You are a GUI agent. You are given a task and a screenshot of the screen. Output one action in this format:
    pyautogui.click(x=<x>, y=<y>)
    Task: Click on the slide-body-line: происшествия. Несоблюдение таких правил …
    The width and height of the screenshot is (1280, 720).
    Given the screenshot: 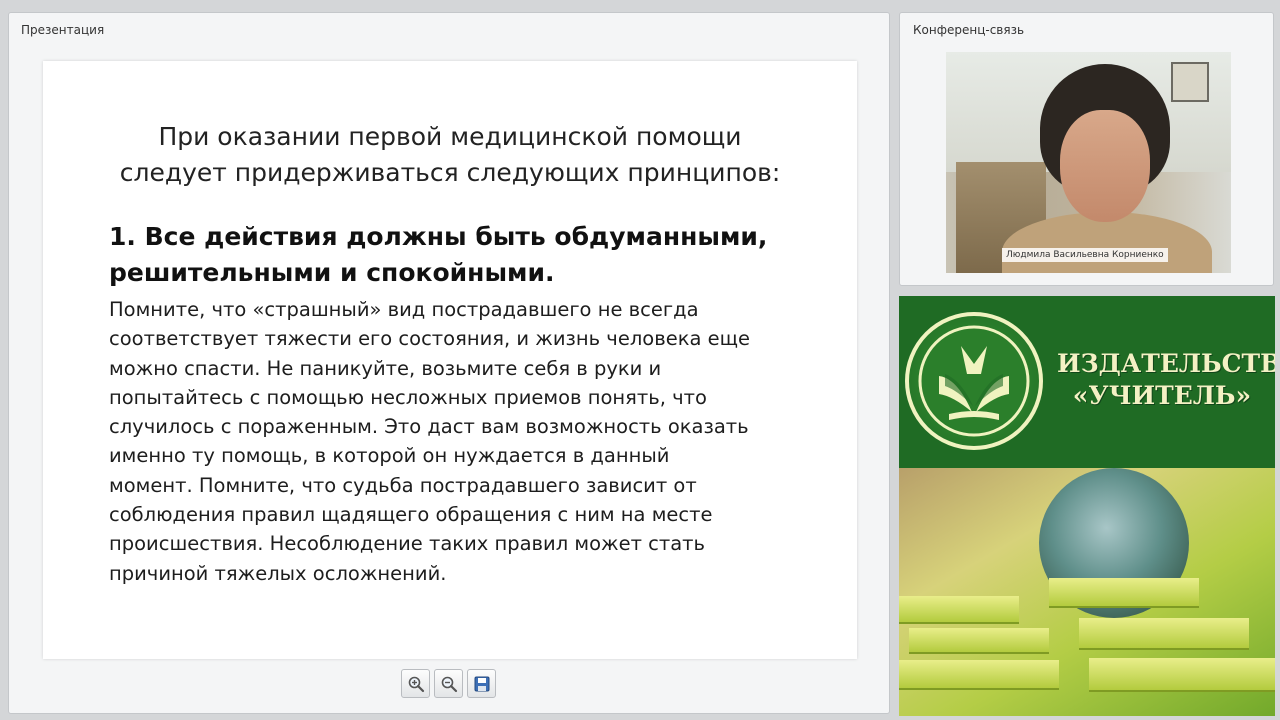 What is the action you would take?
    pyautogui.click(x=407, y=544)
    